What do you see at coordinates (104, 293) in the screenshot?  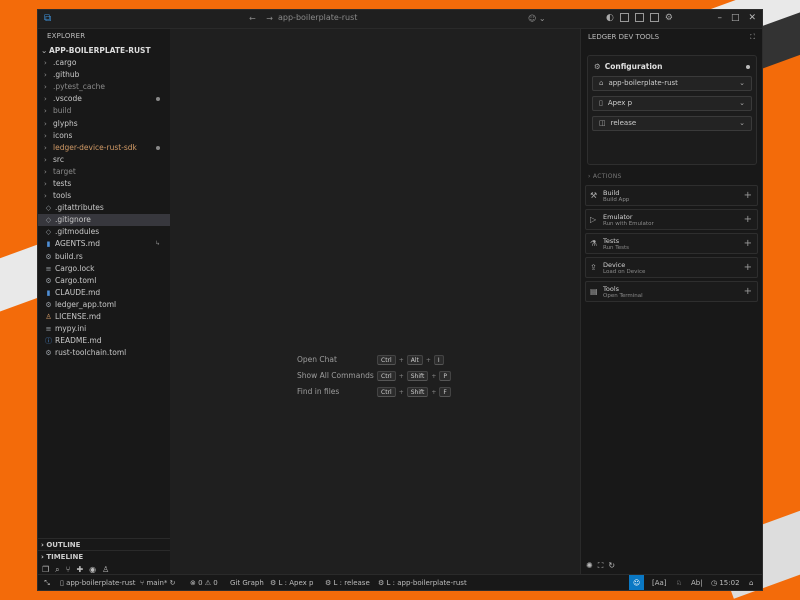 I see `tree-item: ▮ CLAUDE.md` at bounding box center [104, 293].